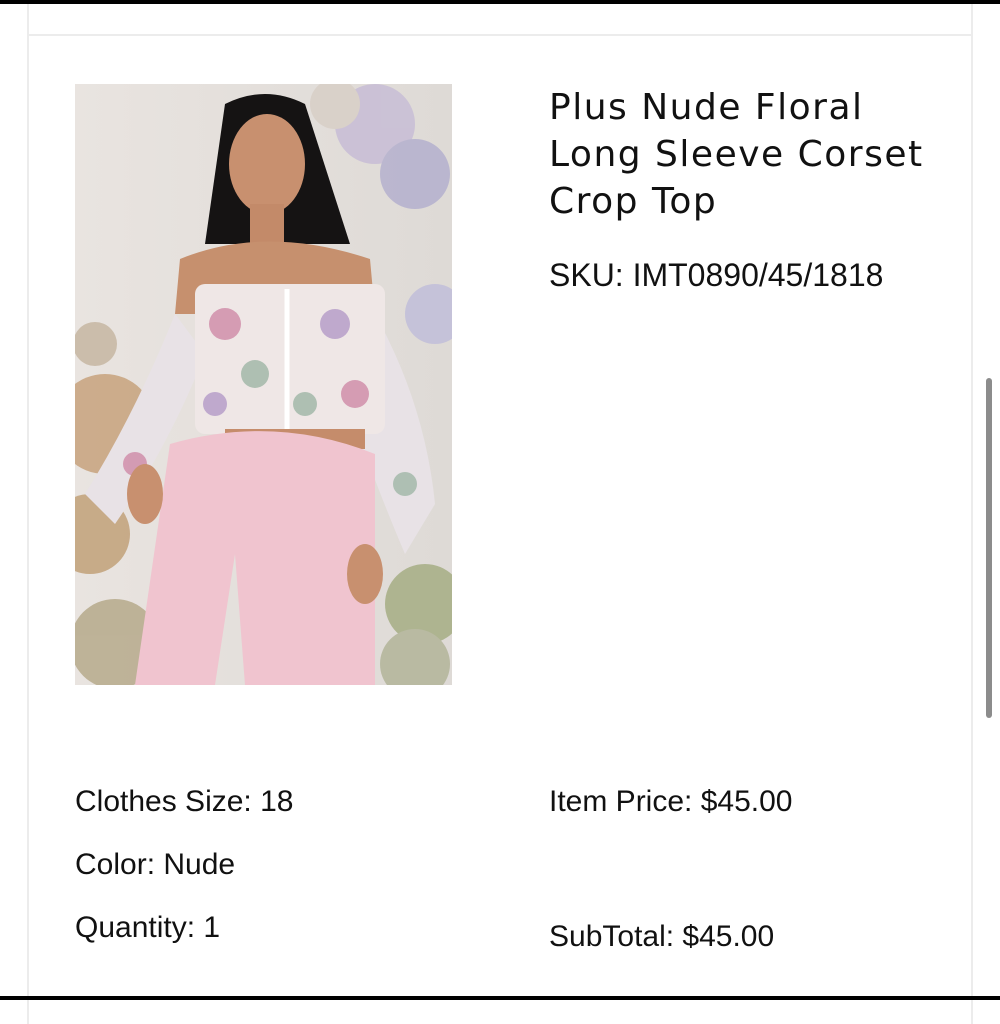 The image size is (1000, 1024). I want to click on product-sku: SKU: IMT0890/45/1818, so click(716, 275).